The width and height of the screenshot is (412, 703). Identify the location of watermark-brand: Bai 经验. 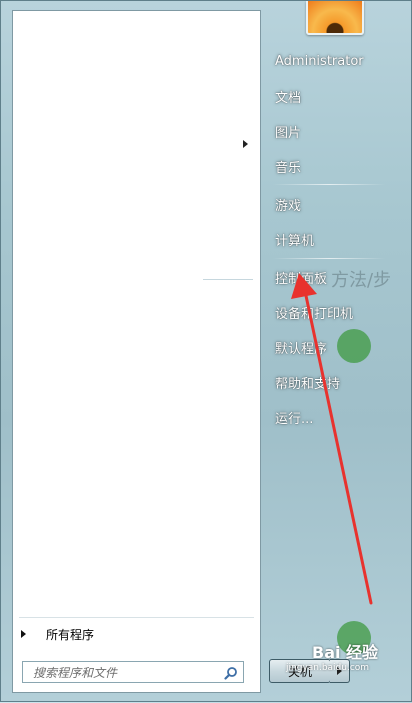
(345, 652).